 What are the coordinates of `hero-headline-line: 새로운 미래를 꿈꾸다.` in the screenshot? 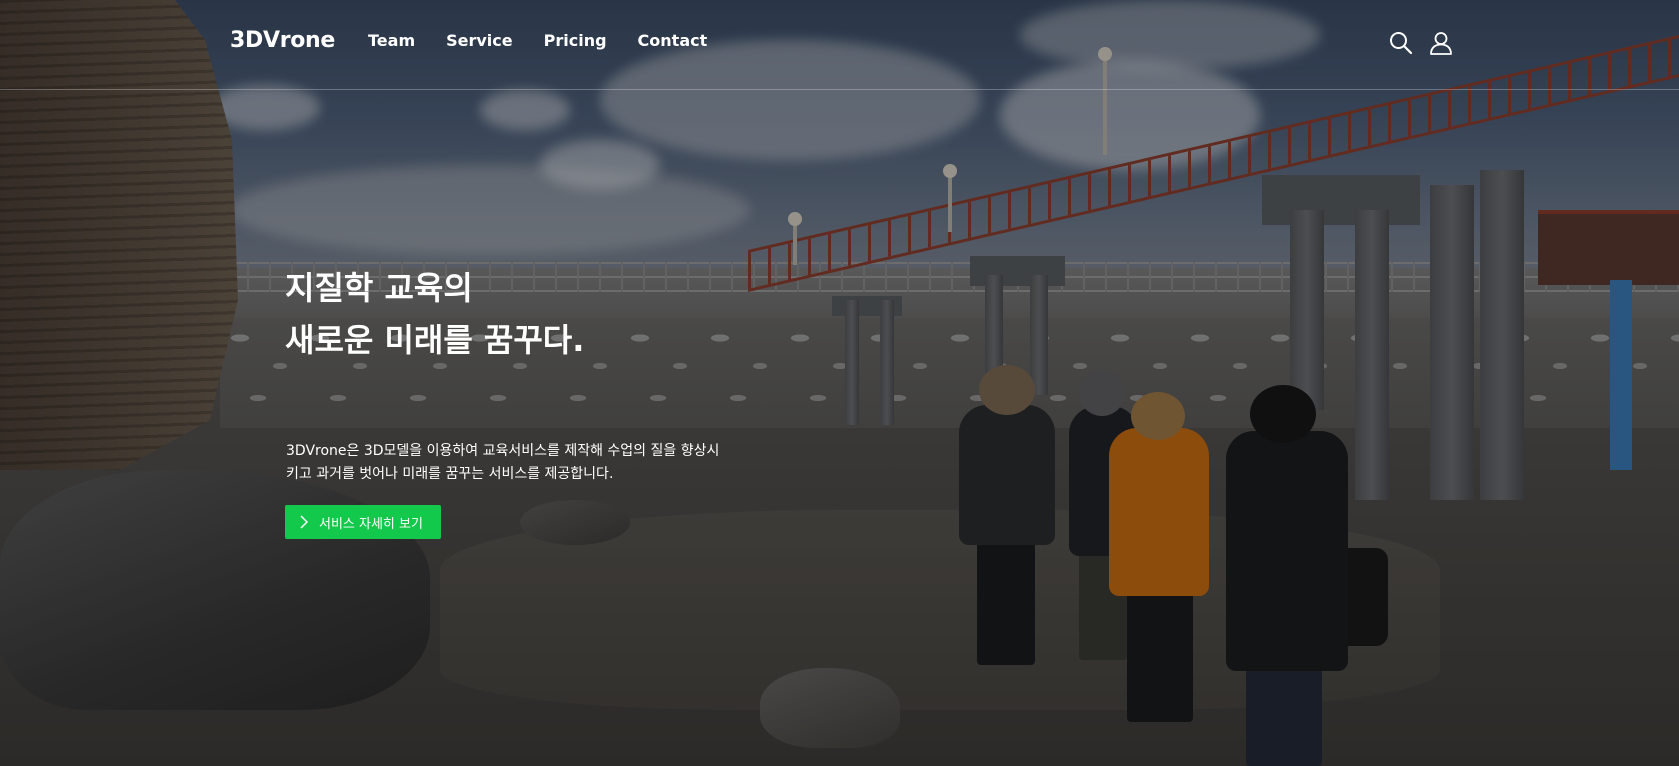 It's located at (435, 340).